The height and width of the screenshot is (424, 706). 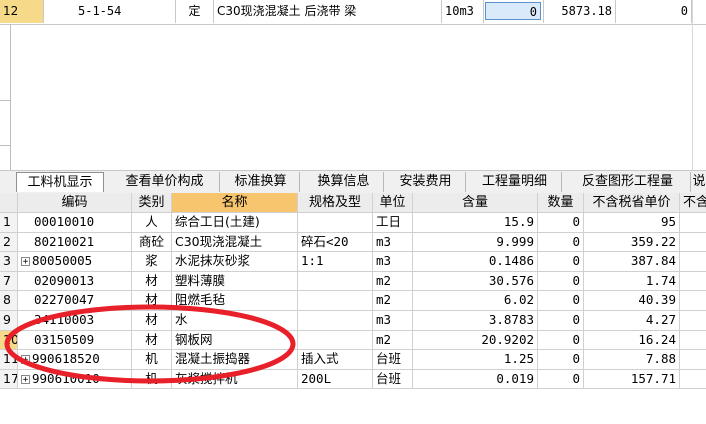 I want to click on cell-spec: 1:1, so click(x=335, y=261).